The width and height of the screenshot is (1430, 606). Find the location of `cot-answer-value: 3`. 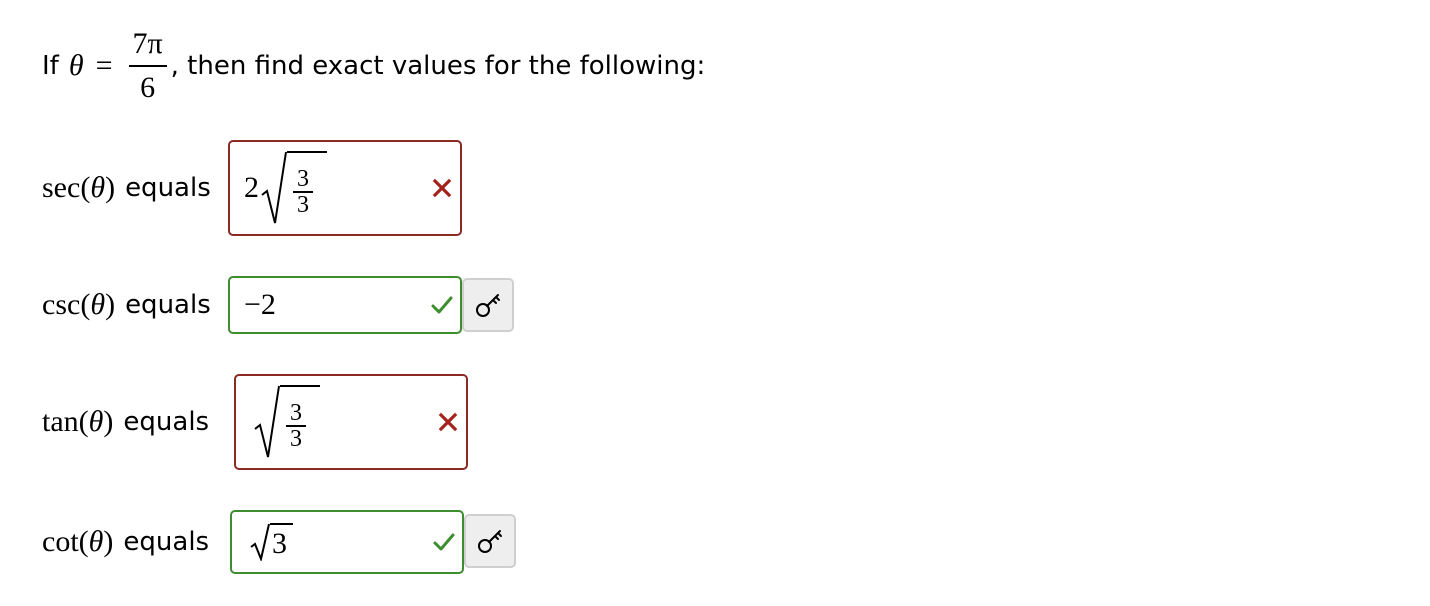

cot-answer-value: 3 is located at coordinates (271, 542).